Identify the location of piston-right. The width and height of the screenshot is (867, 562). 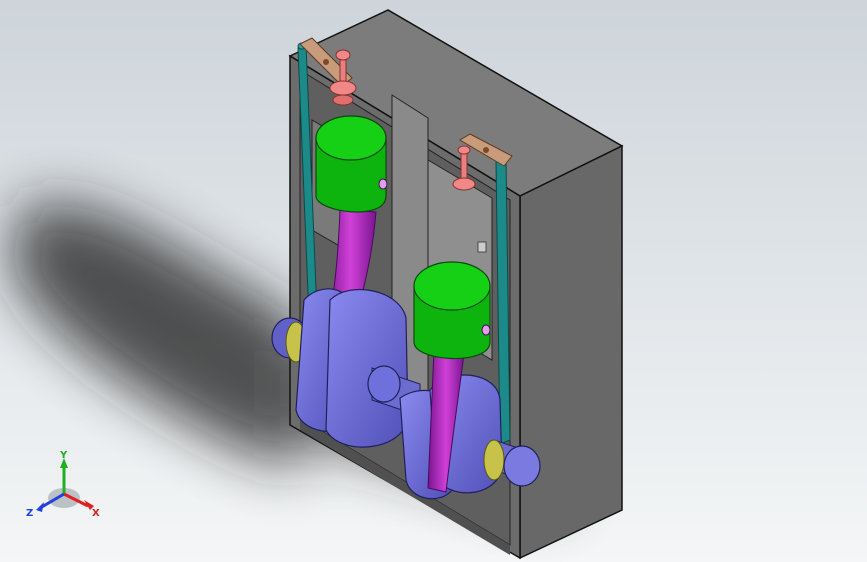
(452, 310).